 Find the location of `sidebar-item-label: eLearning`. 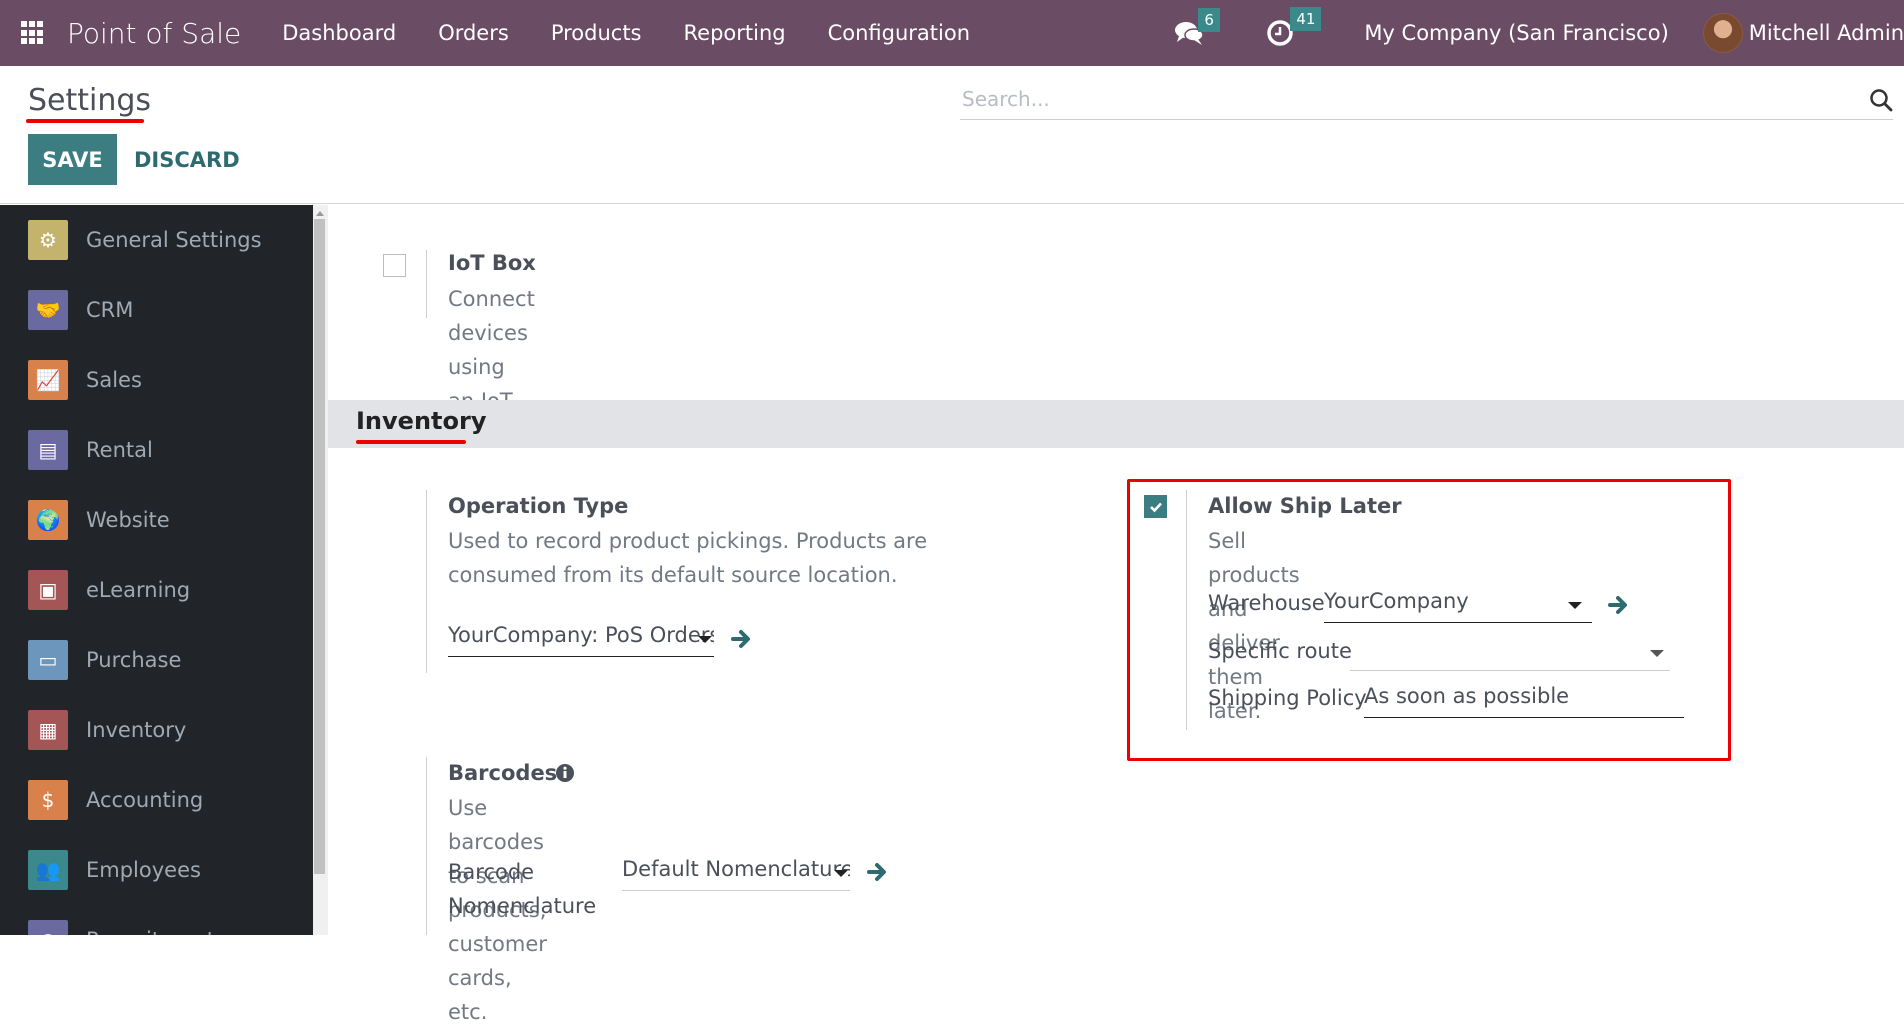

sidebar-item-label: eLearning is located at coordinates (138, 590).